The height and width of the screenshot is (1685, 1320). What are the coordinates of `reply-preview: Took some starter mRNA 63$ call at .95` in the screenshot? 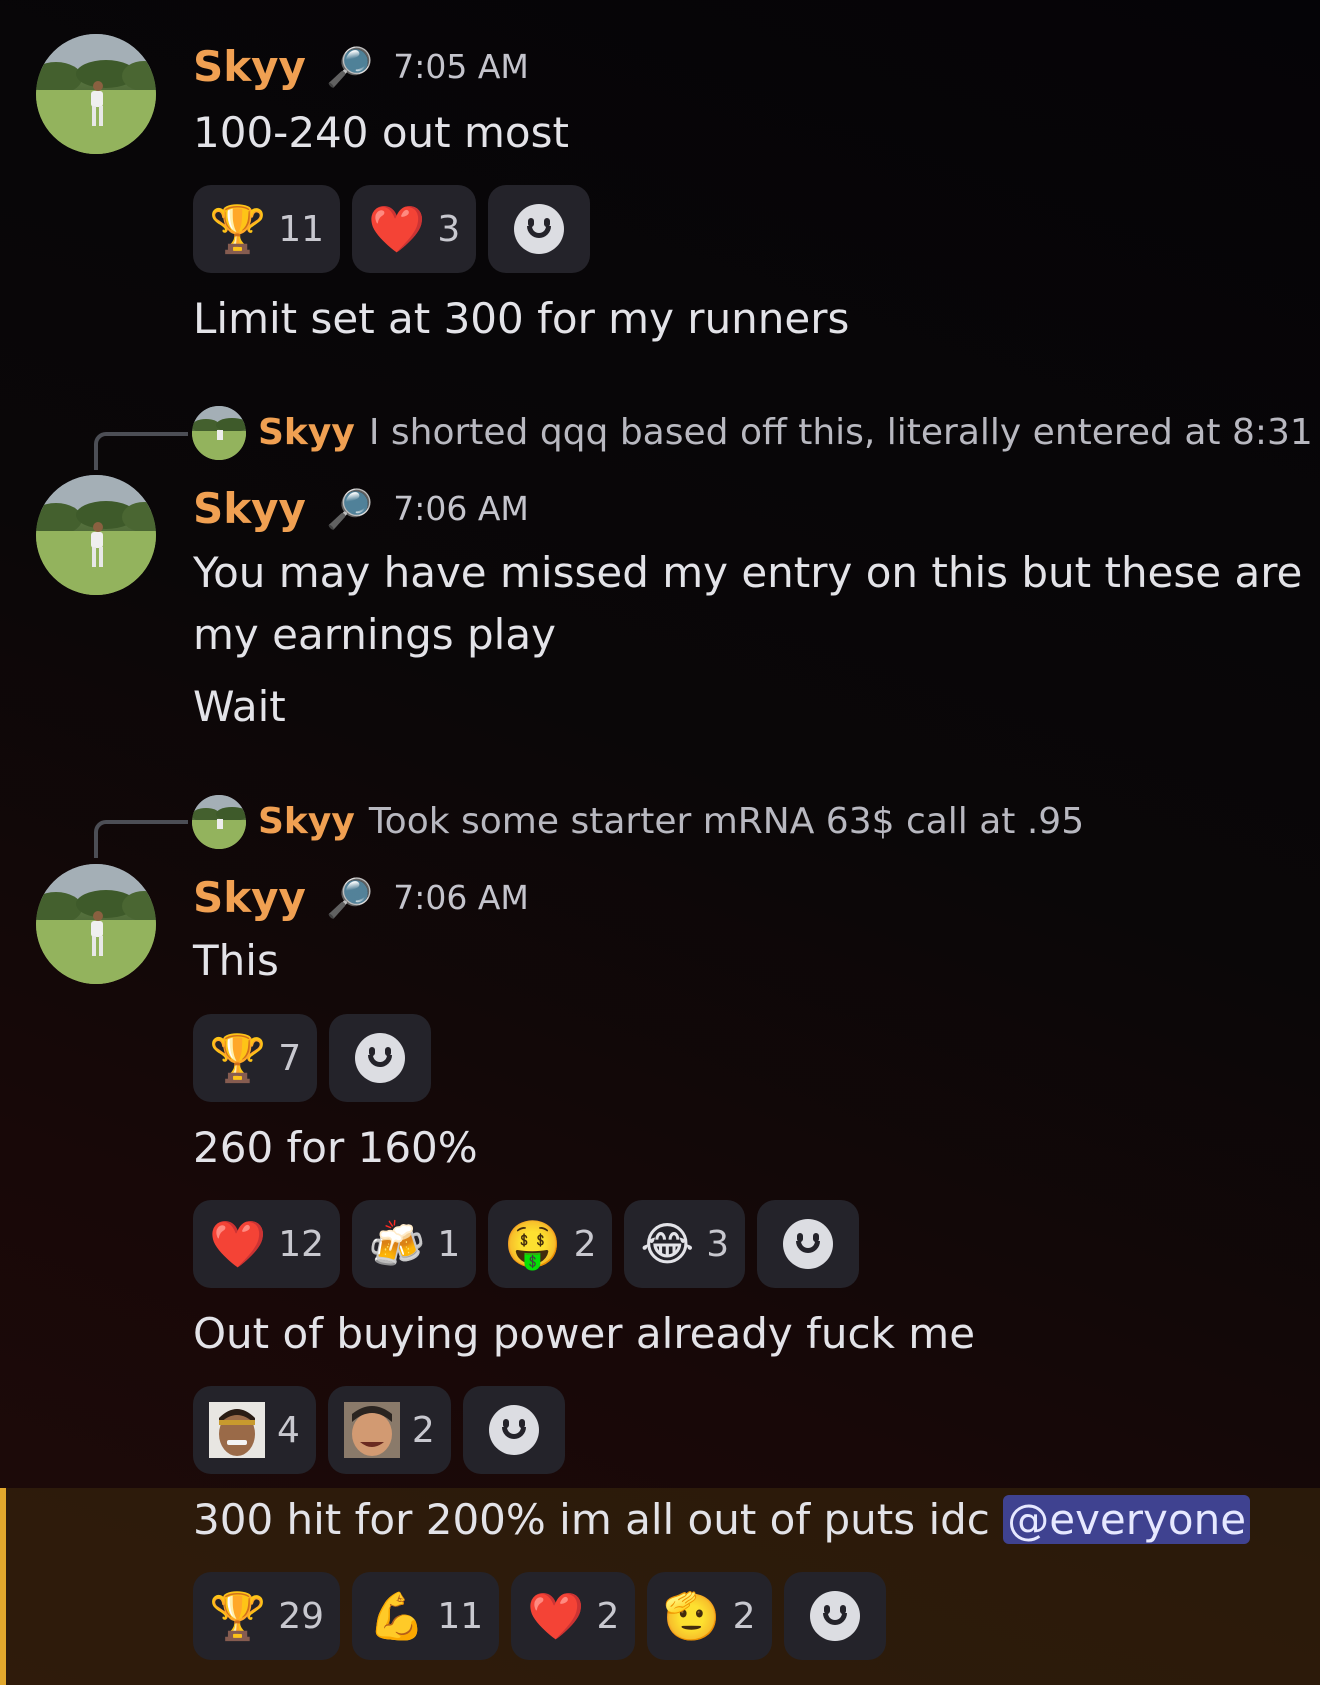 It's located at (726, 822).